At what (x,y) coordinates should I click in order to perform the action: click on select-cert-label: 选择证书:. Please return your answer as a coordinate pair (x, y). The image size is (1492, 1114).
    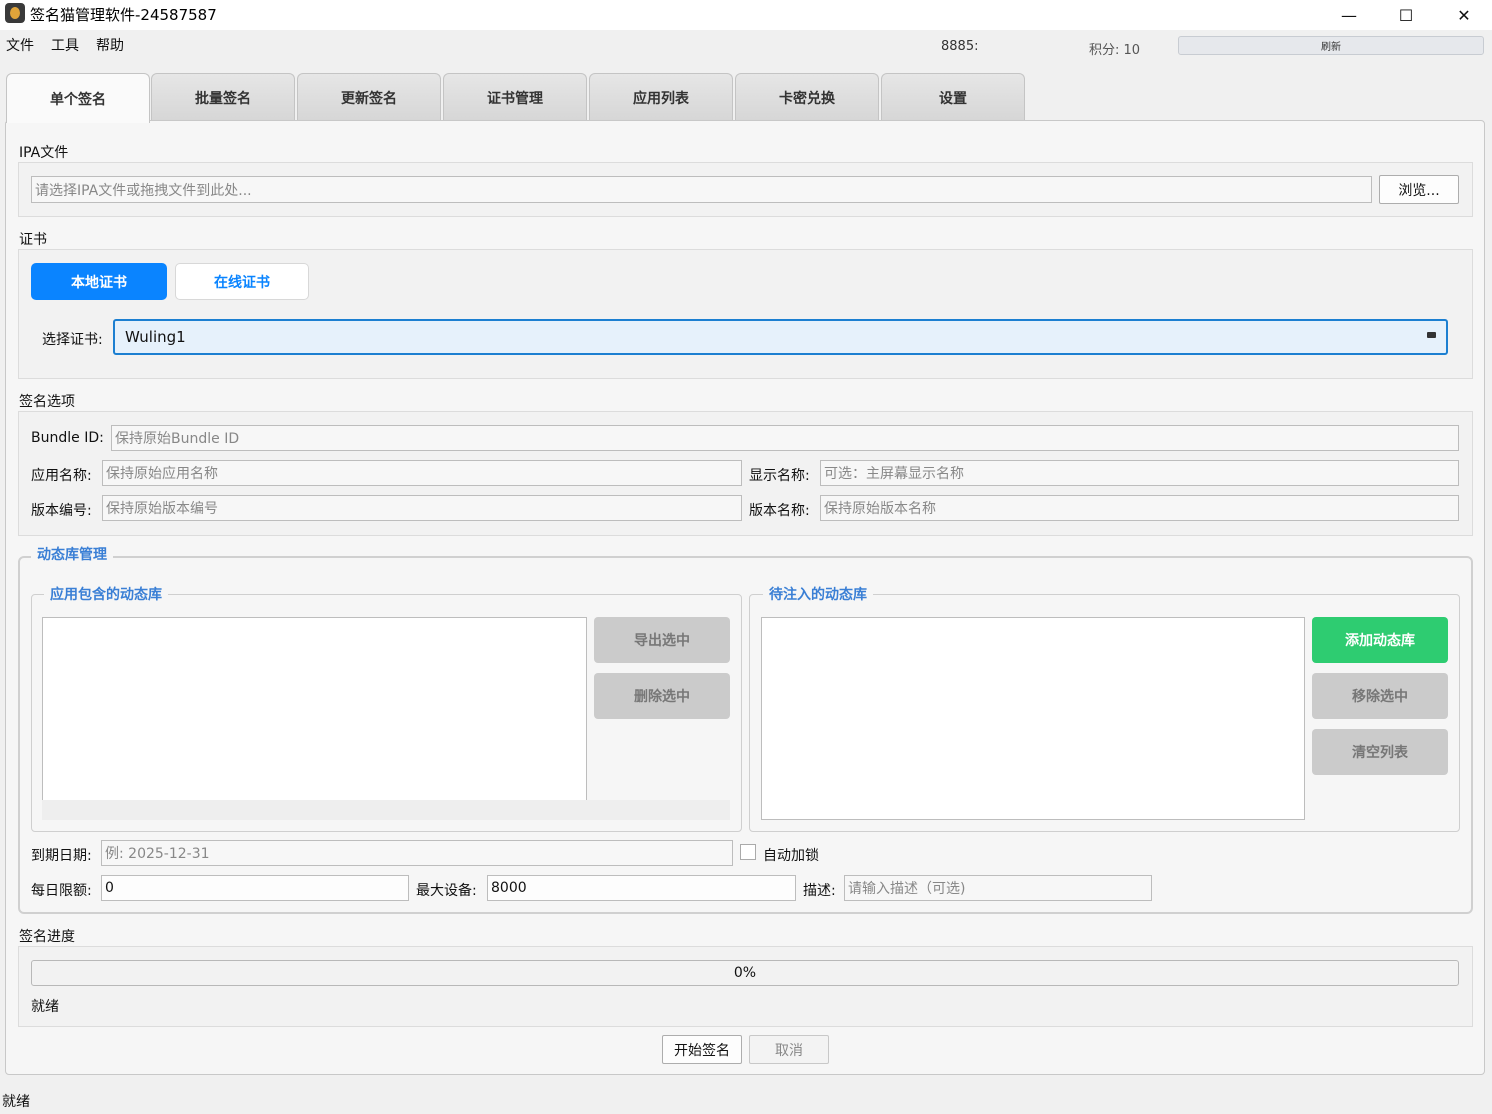
    Looking at the image, I should click on (72, 340).